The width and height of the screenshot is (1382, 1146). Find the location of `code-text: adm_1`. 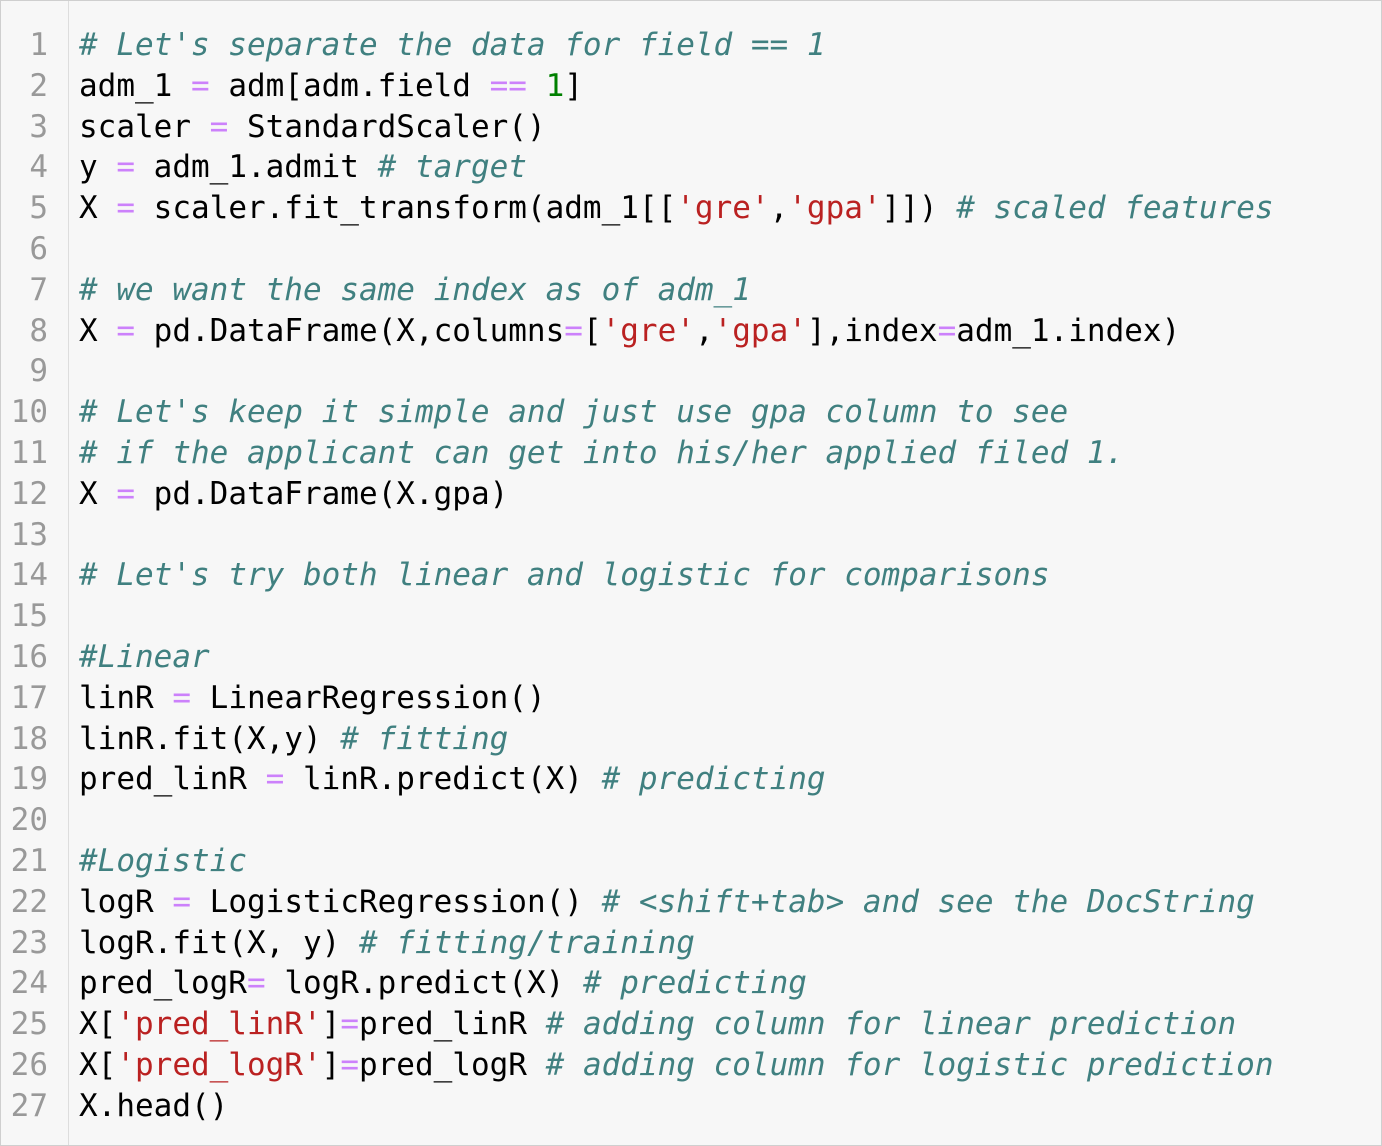

code-text: adm_1 is located at coordinates (135, 85).